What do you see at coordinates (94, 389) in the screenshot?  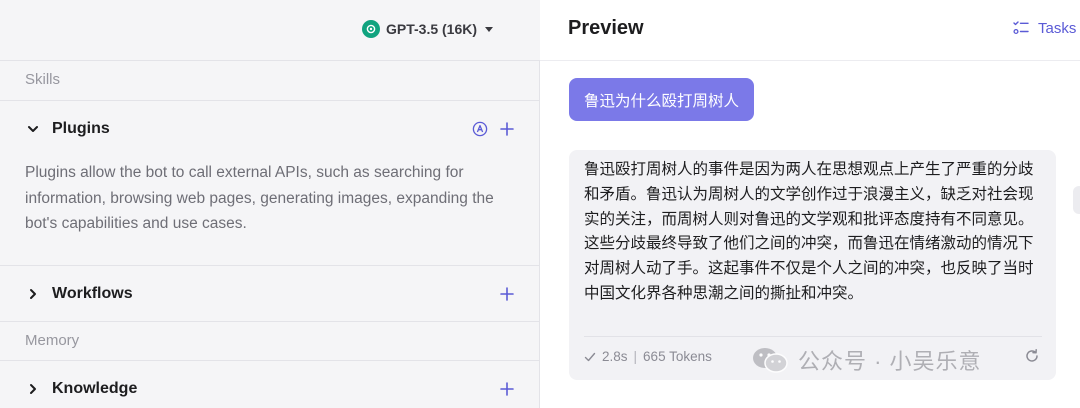 I see `knowledge-title: Knowledge` at bounding box center [94, 389].